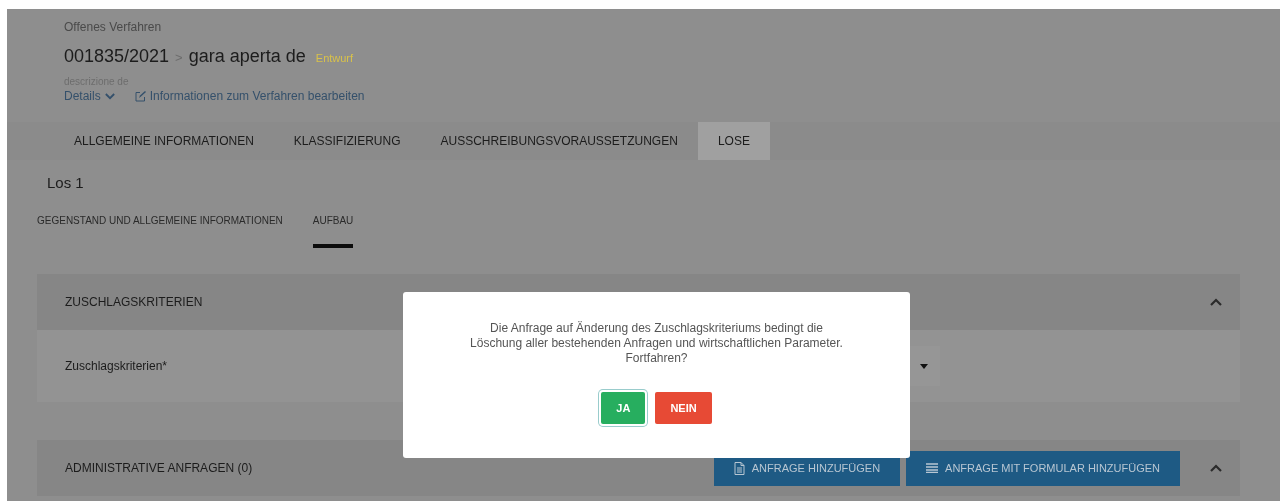  I want to click on tab: ALLGEMEINE INFORMATIONEN, so click(164, 141).